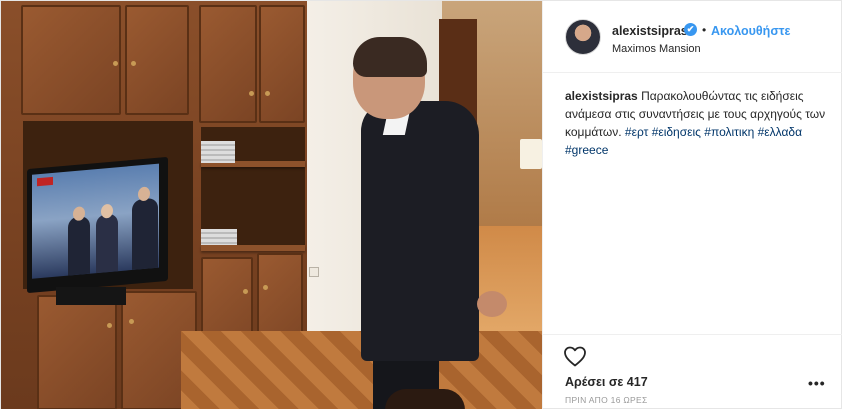 The image size is (842, 409). I want to click on tv-screen, so click(95, 221).